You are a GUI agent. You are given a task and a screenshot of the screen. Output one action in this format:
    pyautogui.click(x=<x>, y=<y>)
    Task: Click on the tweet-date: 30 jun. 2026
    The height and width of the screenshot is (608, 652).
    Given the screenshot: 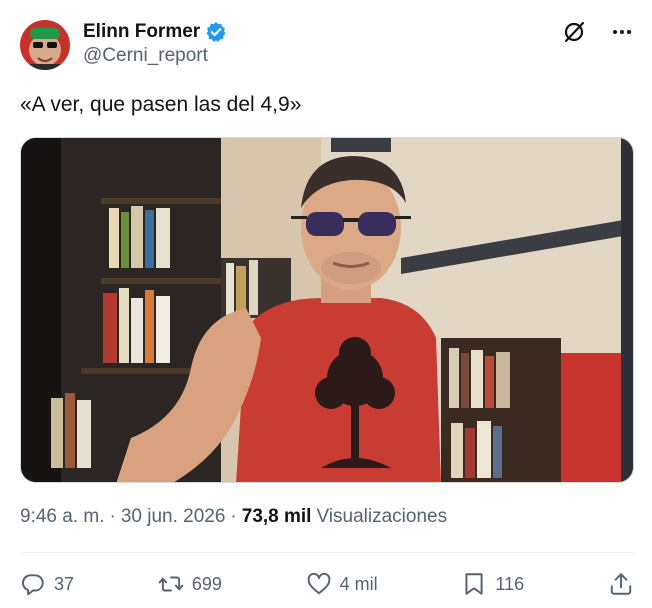 What is the action you would take?
    pyautogui.click(x=173, y=517)
    